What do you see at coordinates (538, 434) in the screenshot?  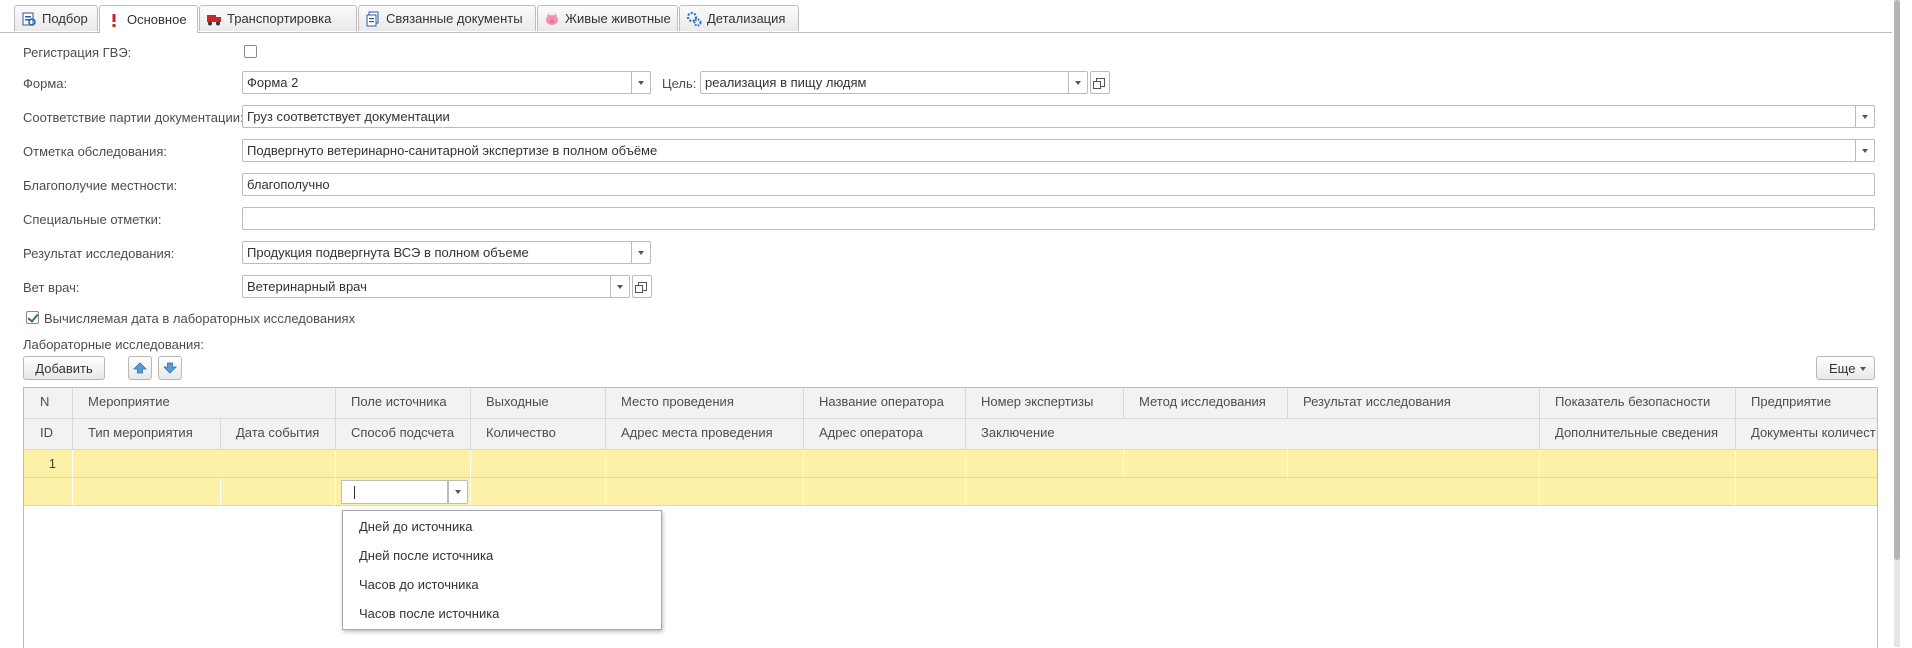 I see `col-header-kolichestvo: Количество` at bounding box center [538, 434].